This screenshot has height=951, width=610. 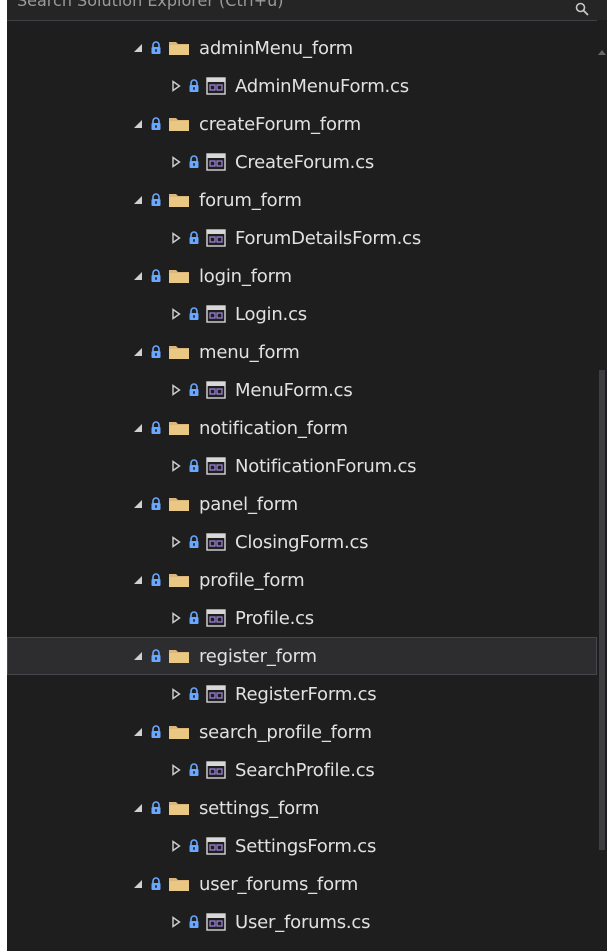 I want to click on folder-label: notification_form, so click(x=273, y=428).